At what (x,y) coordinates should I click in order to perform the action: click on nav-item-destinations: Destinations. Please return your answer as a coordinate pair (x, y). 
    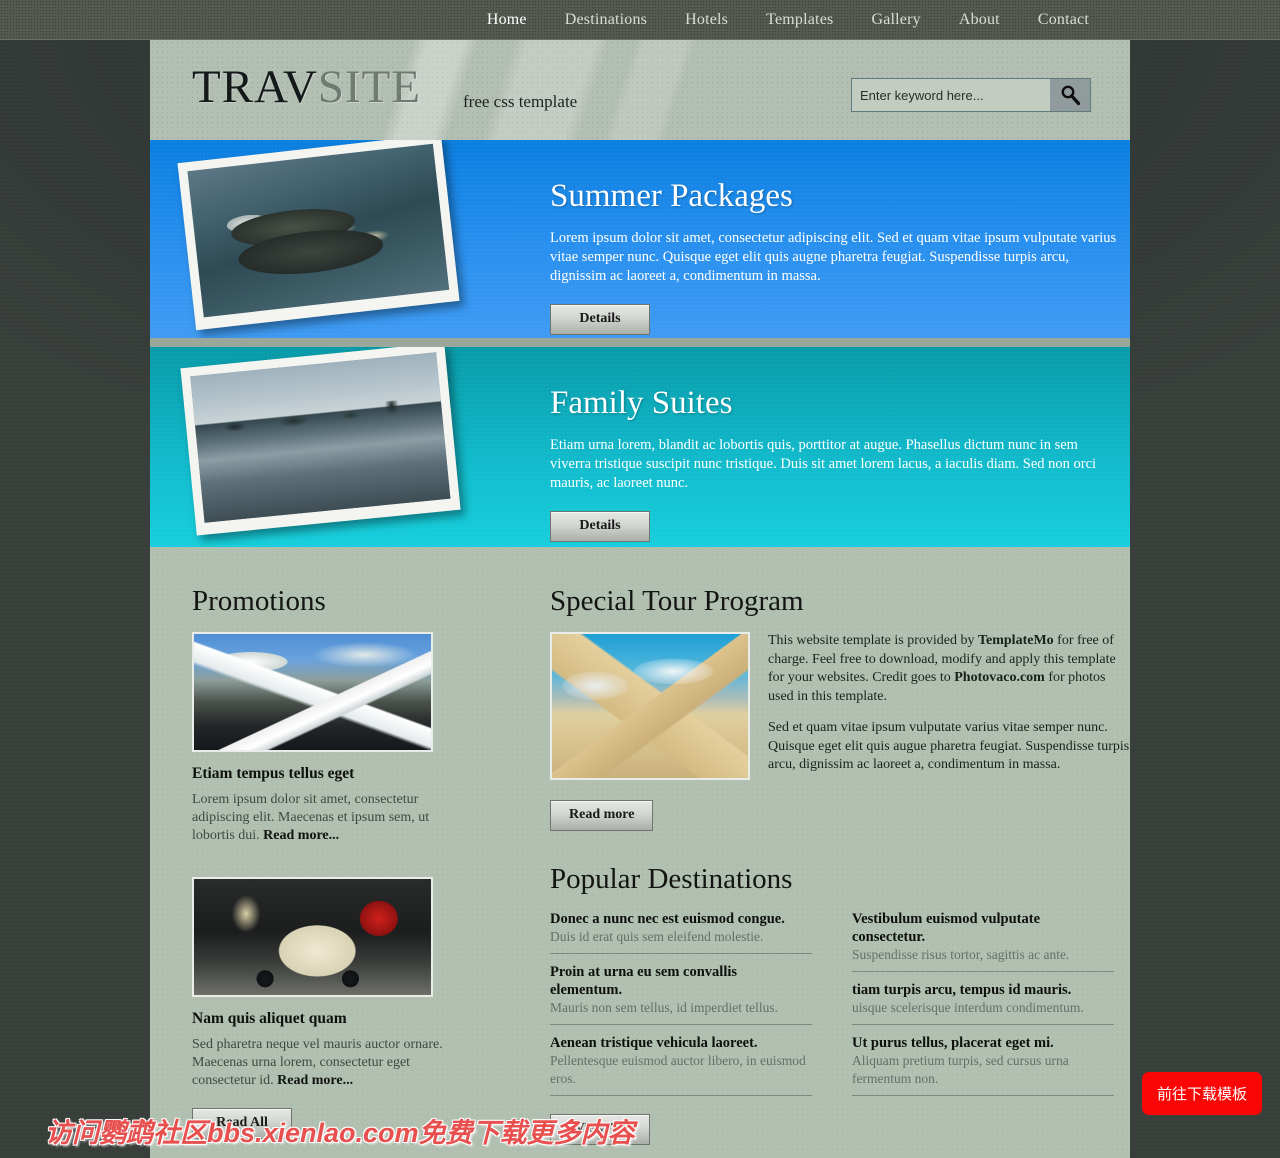
    Looking at the image, I should click on (606, 20).